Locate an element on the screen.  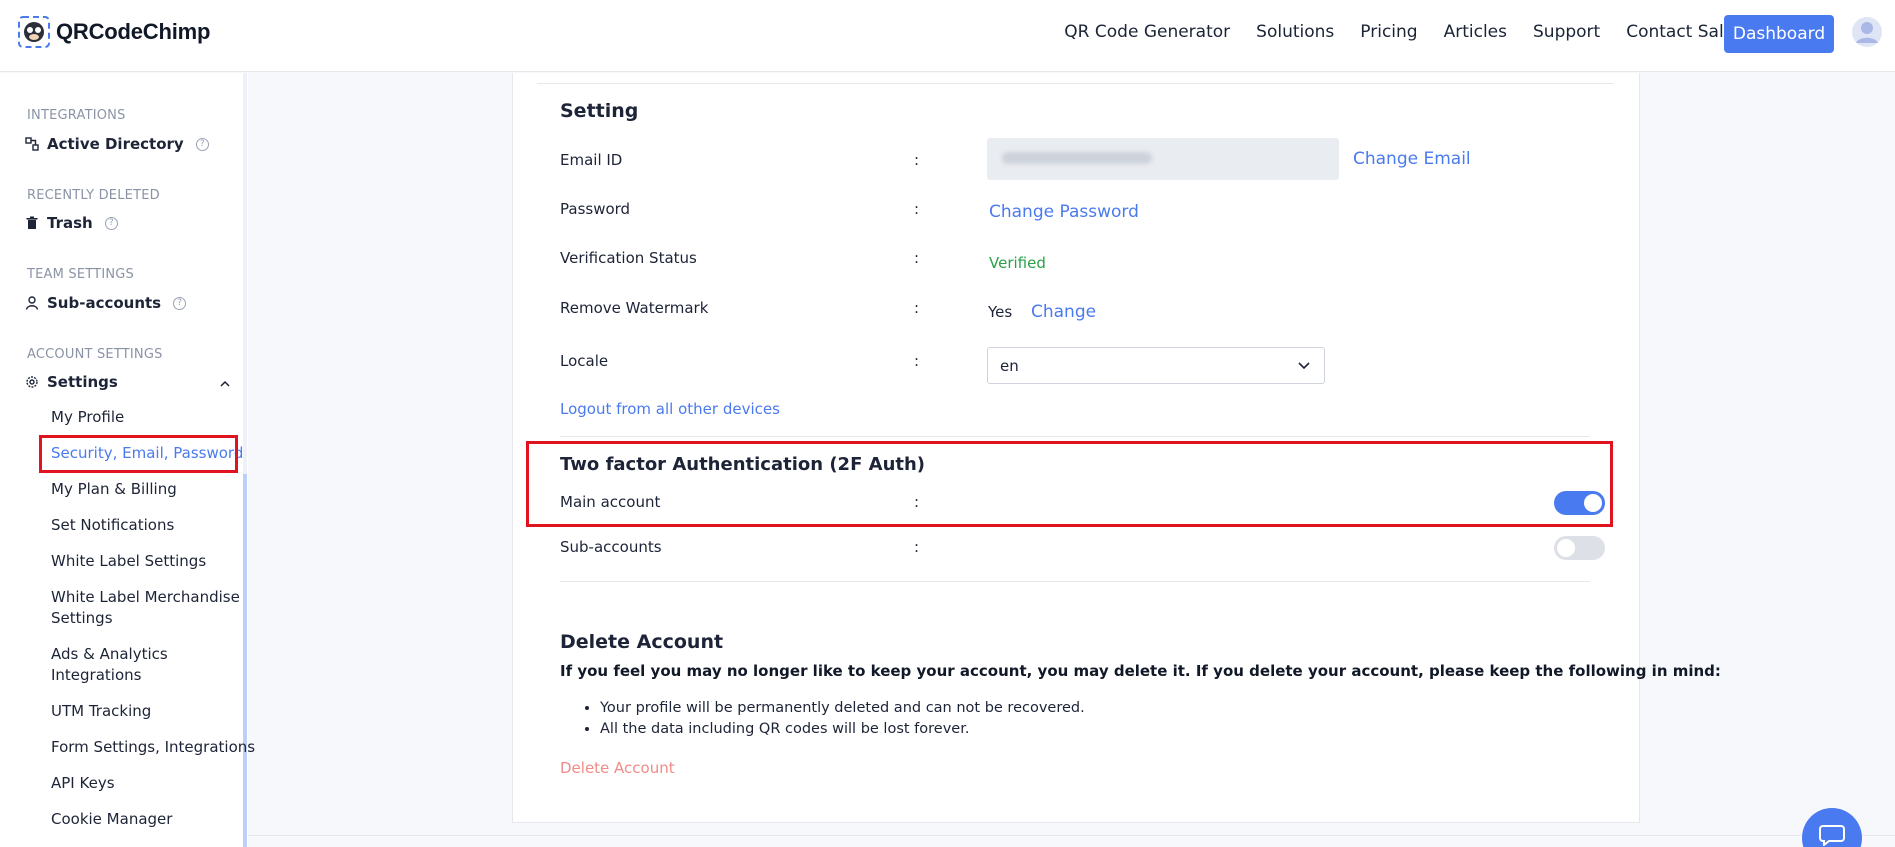
password-label: Password is located at coordinates (595, 209).